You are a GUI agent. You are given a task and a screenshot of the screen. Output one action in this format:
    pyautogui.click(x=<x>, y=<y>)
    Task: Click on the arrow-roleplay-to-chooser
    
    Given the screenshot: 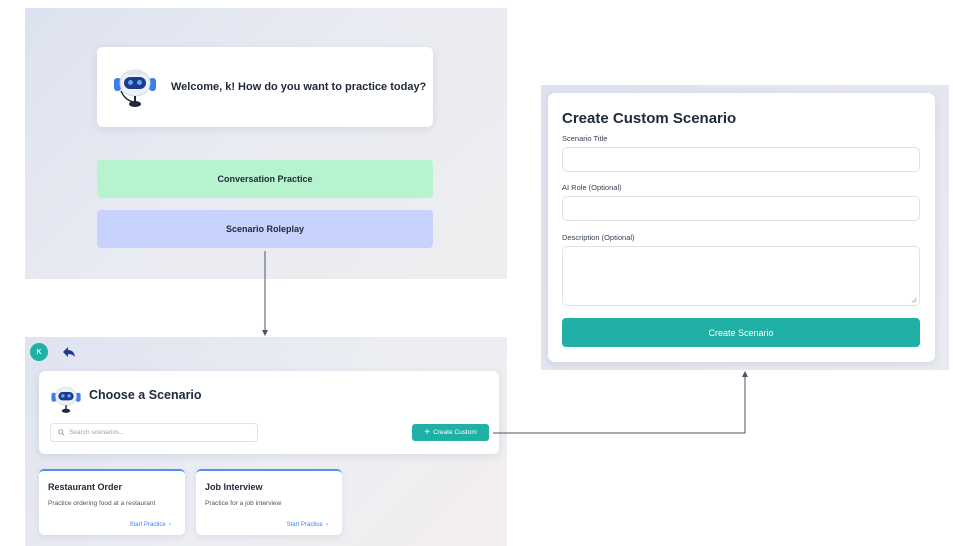 What is the action you would take?
    pyautogui.click(x=265, y=293)
    